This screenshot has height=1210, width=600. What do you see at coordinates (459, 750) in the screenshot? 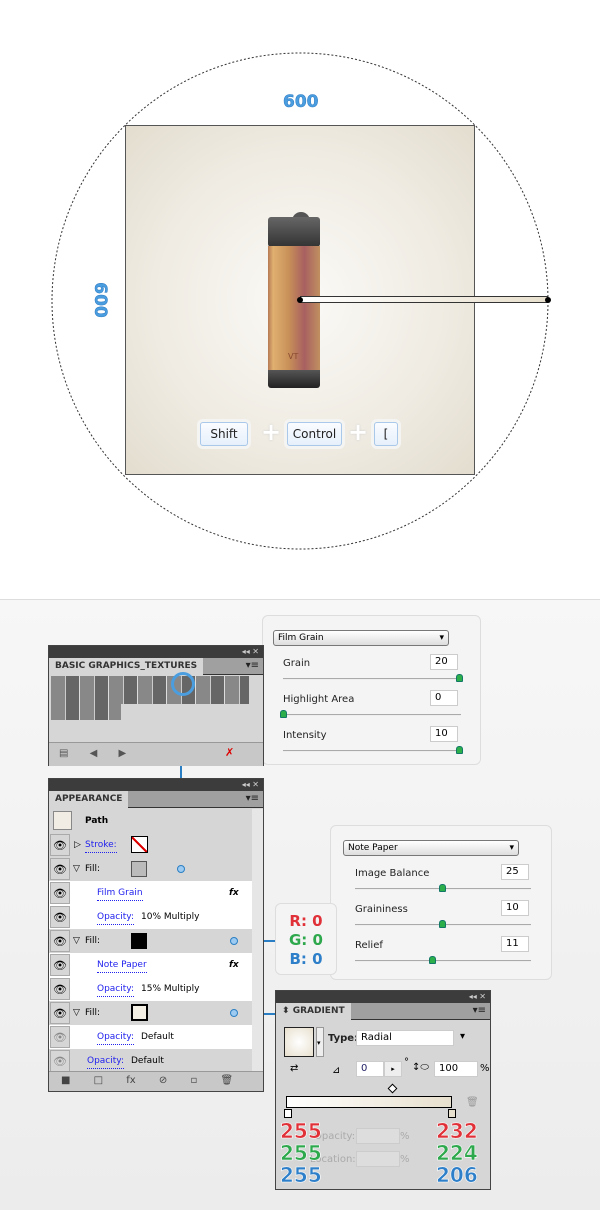
I see `intensity-slider-thumb` at bounding box center [459, 750].